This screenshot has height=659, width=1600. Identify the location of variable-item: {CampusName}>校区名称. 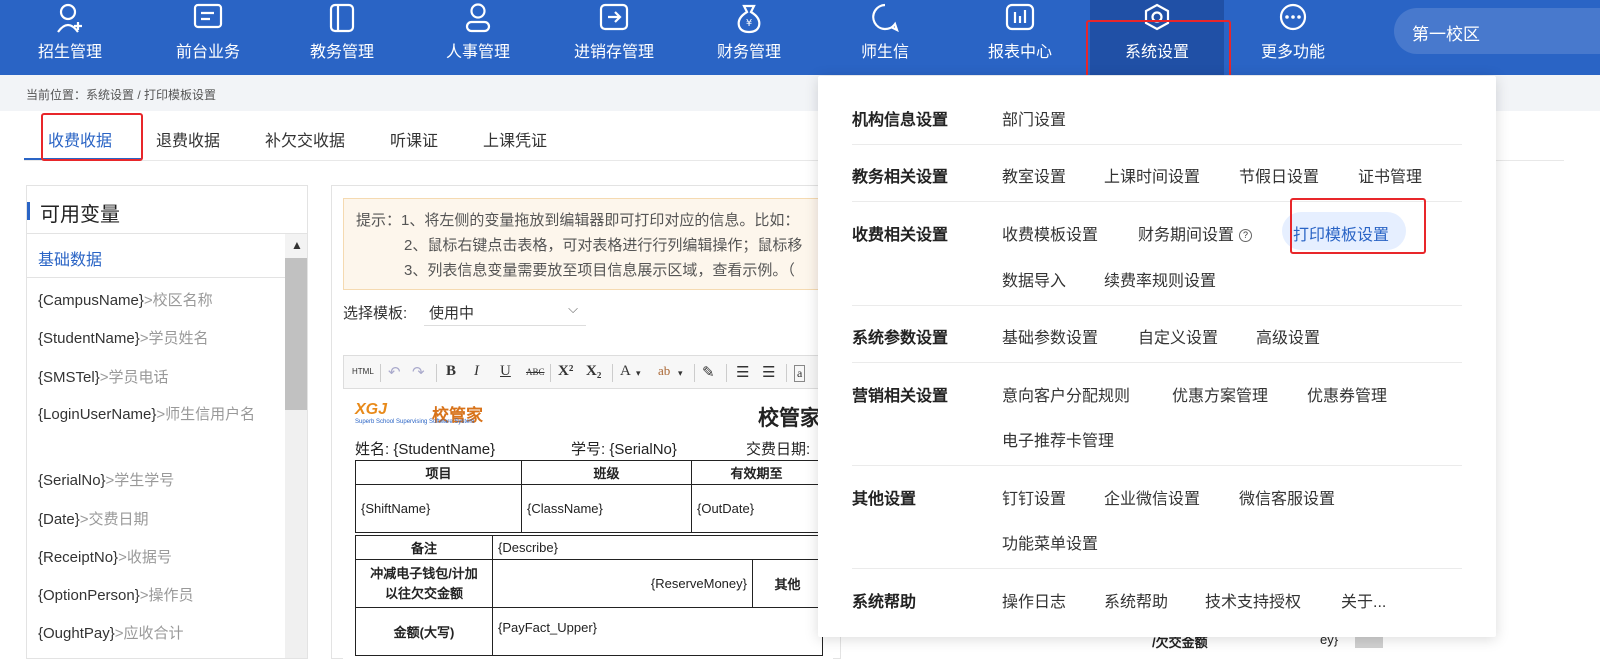
(158, 300).